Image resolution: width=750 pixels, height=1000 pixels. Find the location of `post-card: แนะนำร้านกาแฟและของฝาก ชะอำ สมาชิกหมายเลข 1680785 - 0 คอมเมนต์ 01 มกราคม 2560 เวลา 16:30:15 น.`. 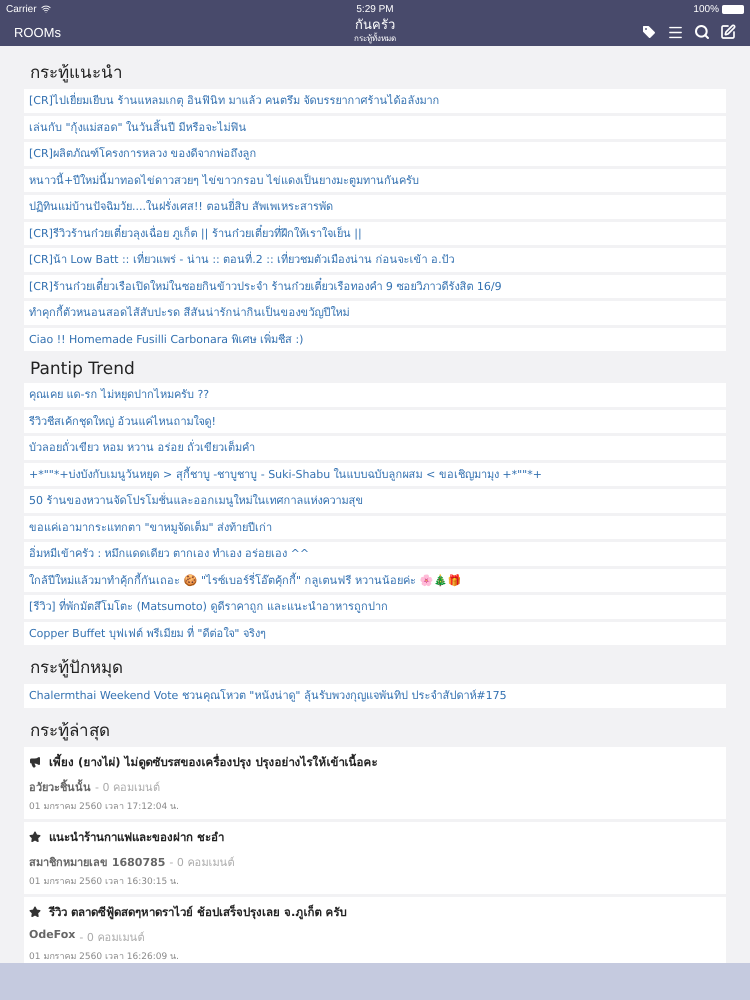

post-card: แนะนำร้านกาแฟและของฝาก ชะอำ สมาชิกหมายเลข 1680785 - 0 คอมเมนต์ 01 มกราคม 2560 เวลา 16:30:15 น. is located at coordinates (375, 858).